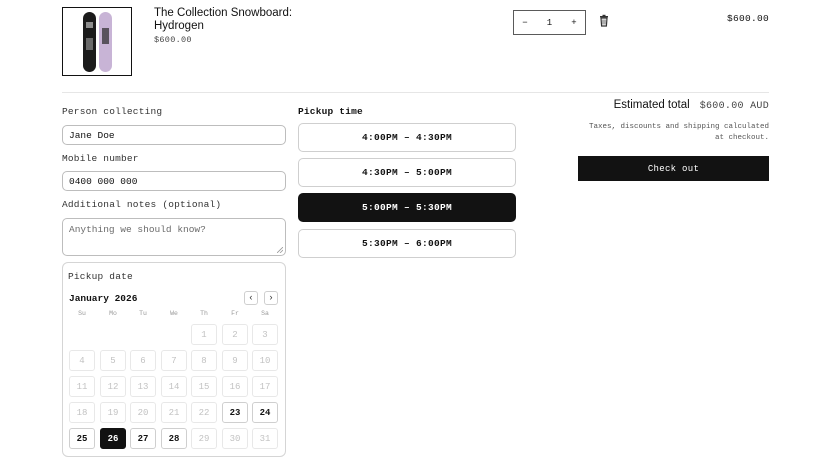  I want to click on snowboard-image, so click(97, 42).